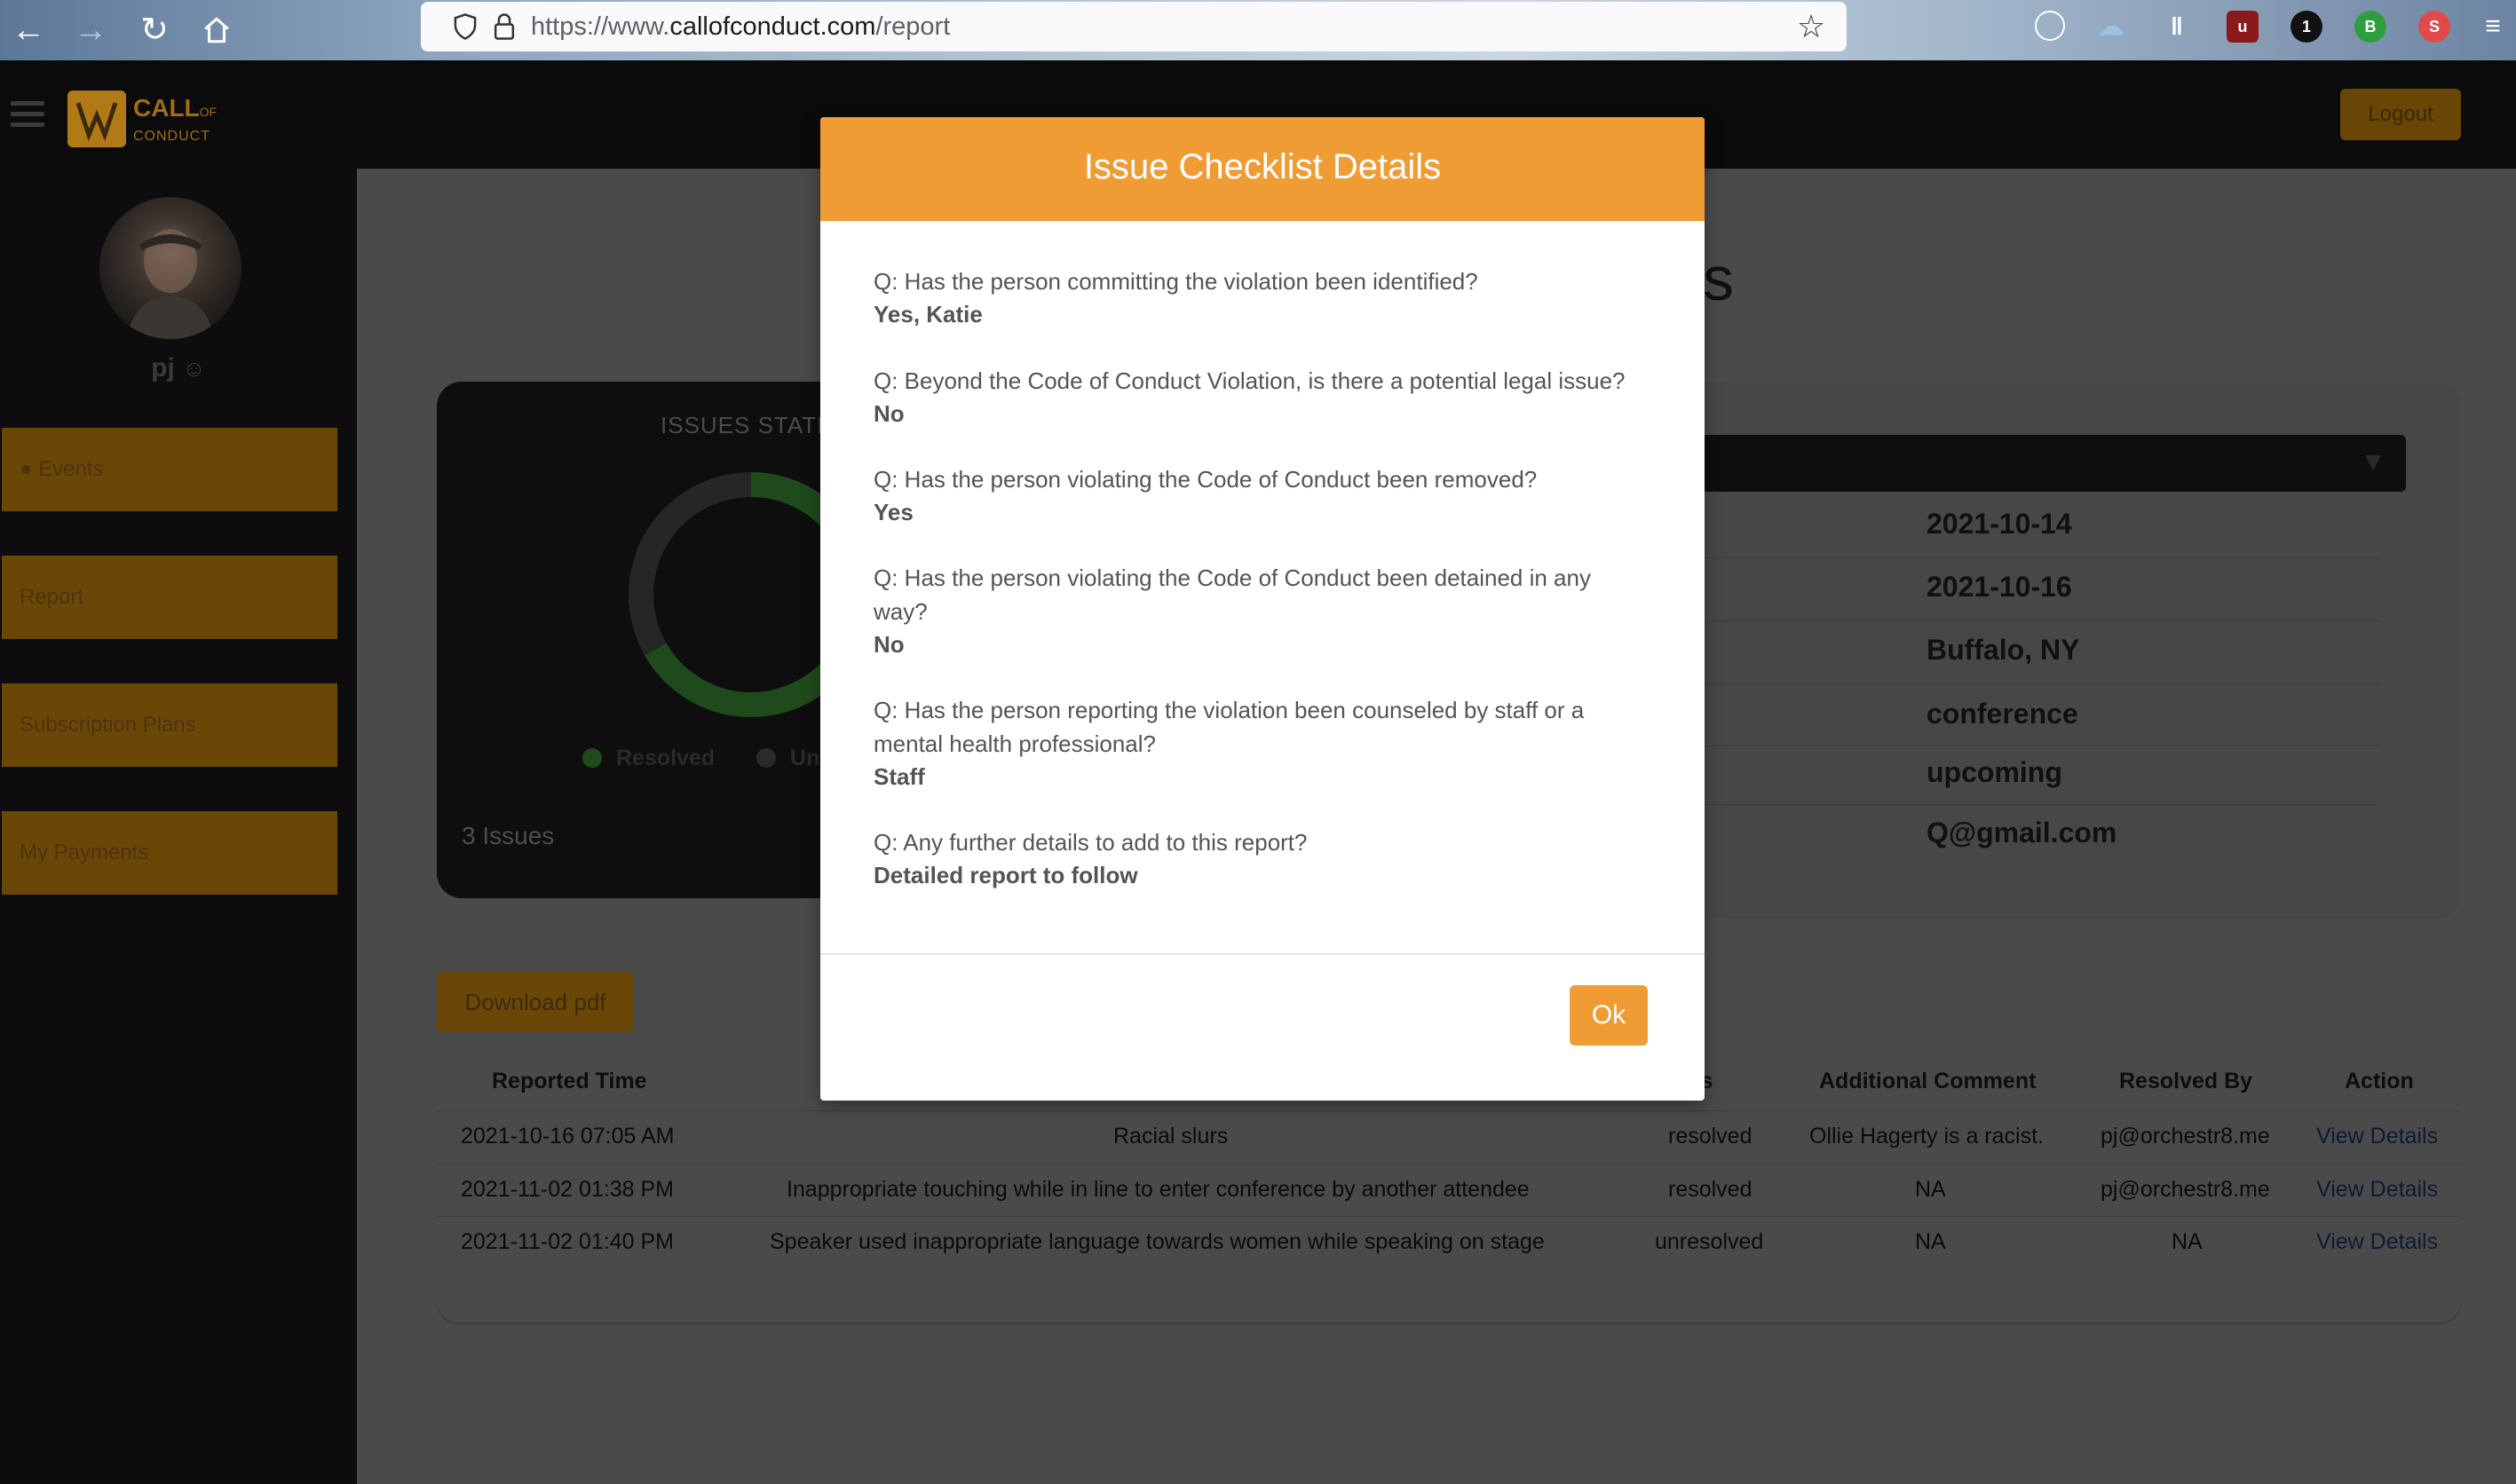 This screenshot has height=1484, width=2516. What do you see at coordinates (2111, 27) in the screenshot?
I see `sync-icon: ☁` at bounding box center [2111, 27].